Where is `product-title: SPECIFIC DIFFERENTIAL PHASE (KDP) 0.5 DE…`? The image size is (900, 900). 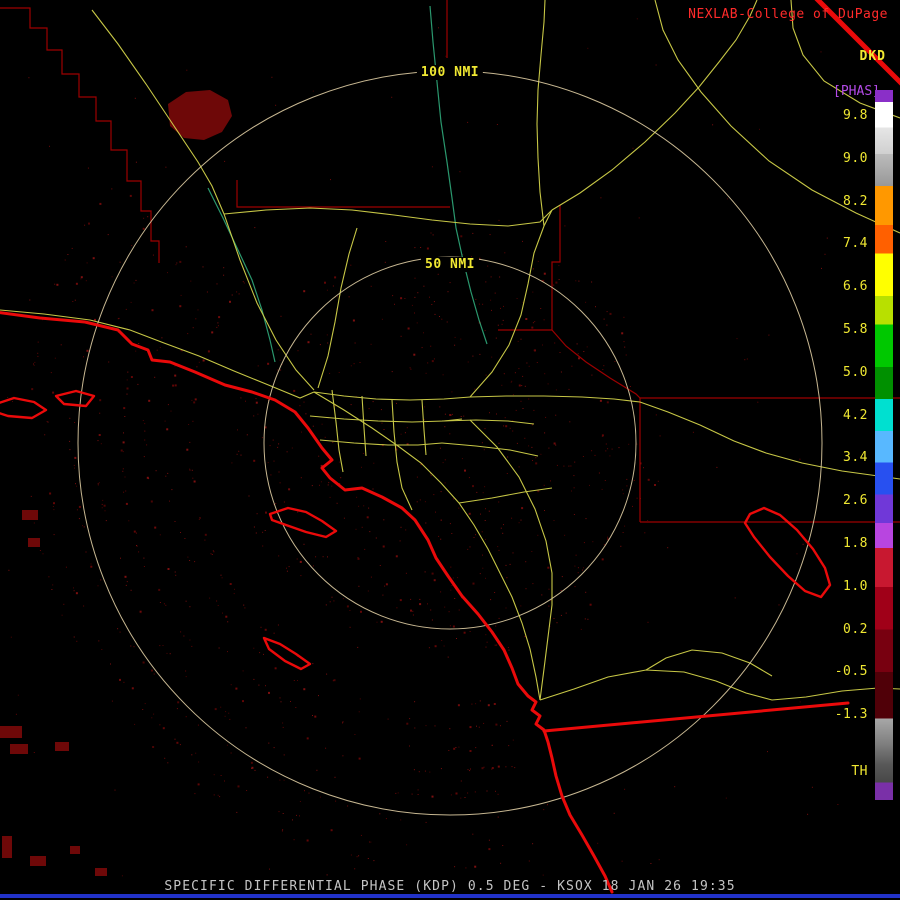
product-title: SPECIFIC DIFFERENTIAL PHASE (KDP) 0.5 DE… is located at coordinates (450, 886).